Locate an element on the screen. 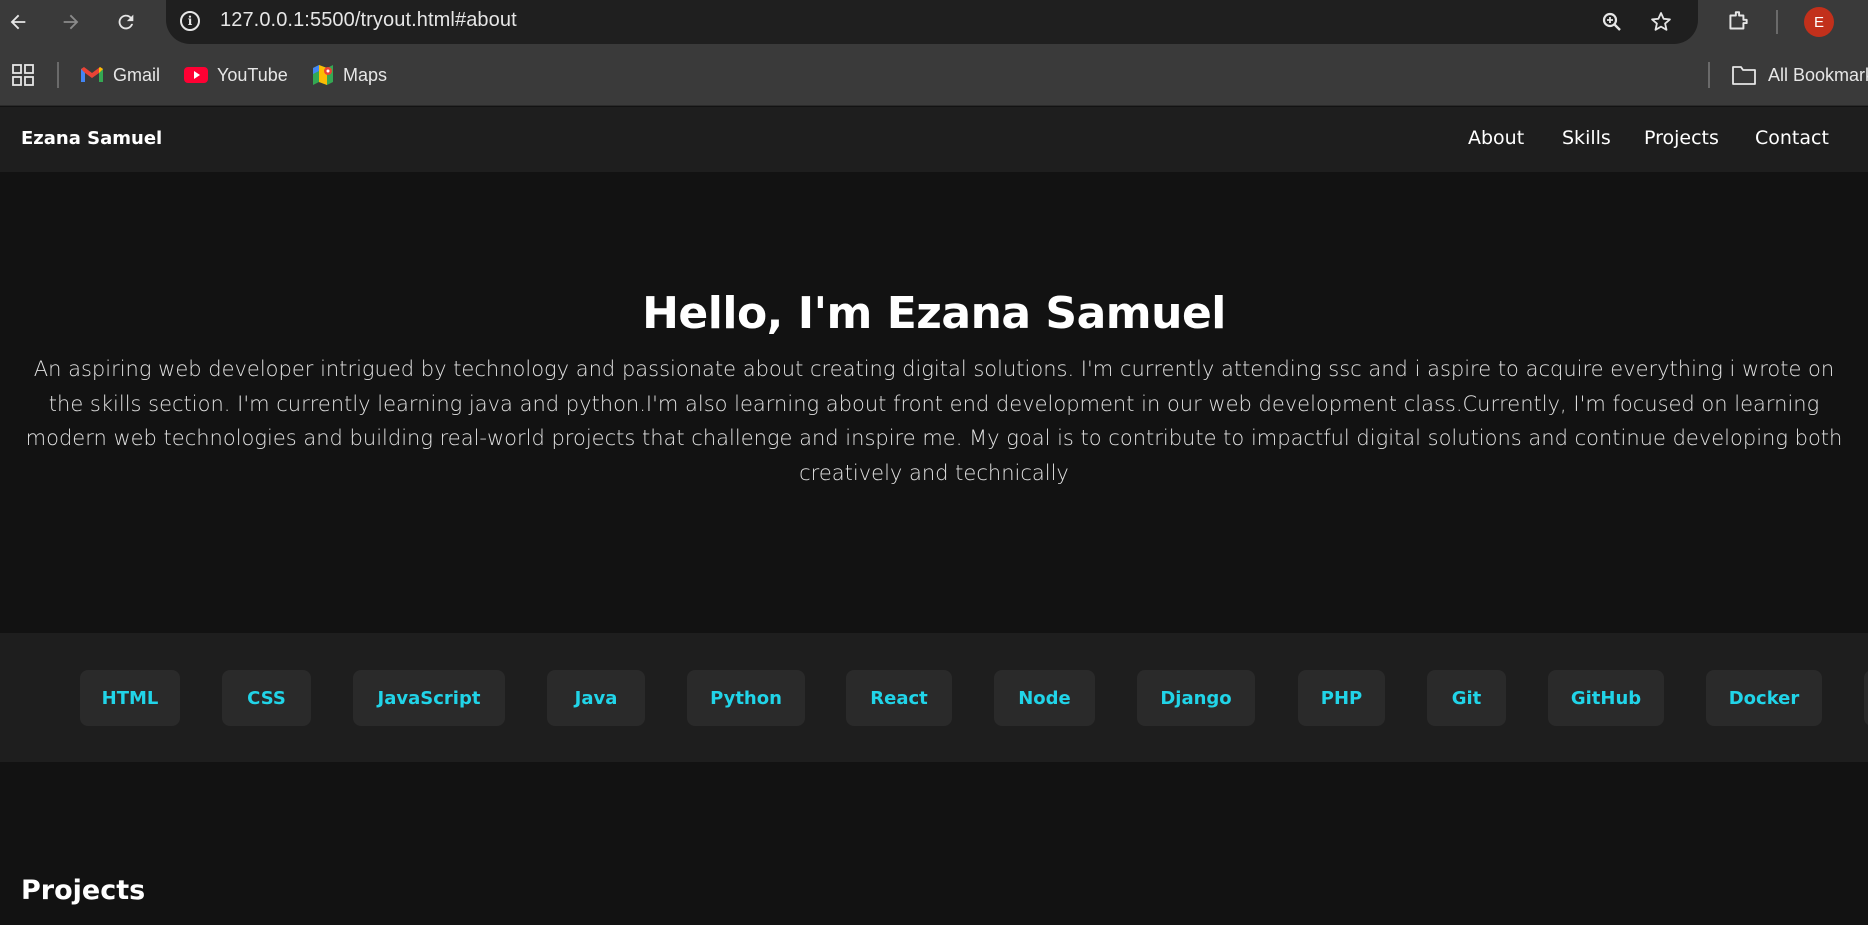  forward-arrow-icon is located at coordinates (71, 22).